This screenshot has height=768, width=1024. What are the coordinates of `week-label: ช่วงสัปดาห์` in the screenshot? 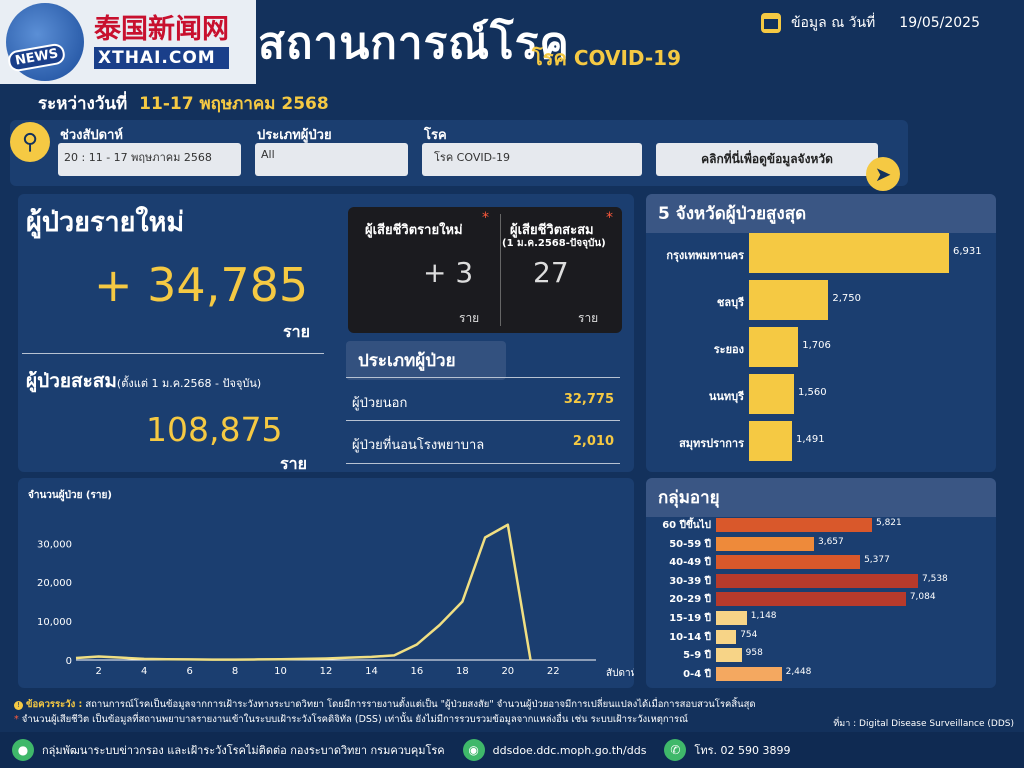 It's located at (91, 135).